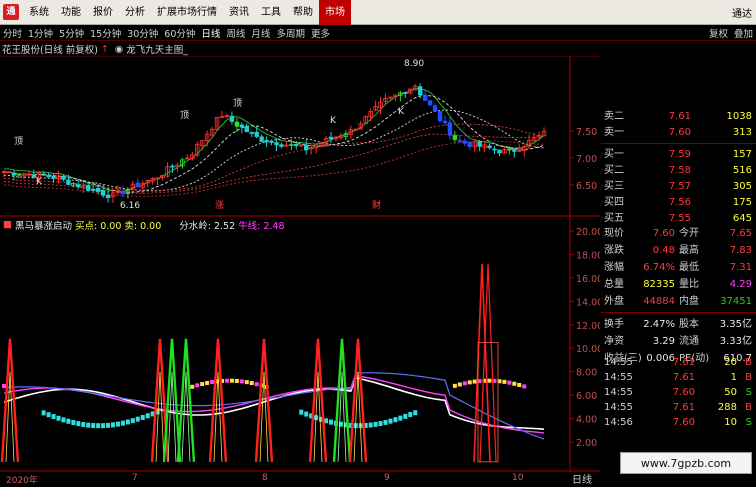 This screenshot has height=487, width=756. I want to click on stat-value: 7.65, so click(740, 233).